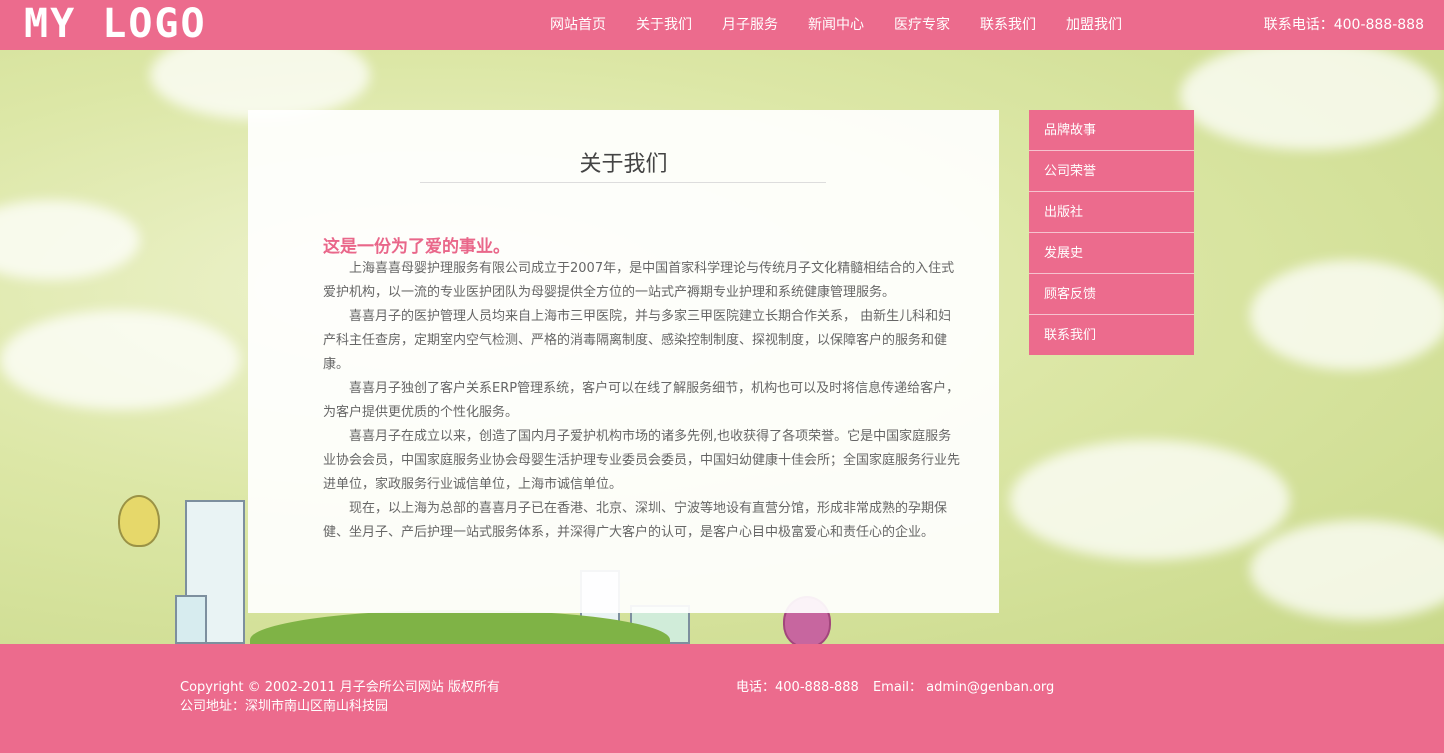  Describe the element at coordinates (750, 25) in the screenshot. I see `nav-item-services: 月子服务` at that location.